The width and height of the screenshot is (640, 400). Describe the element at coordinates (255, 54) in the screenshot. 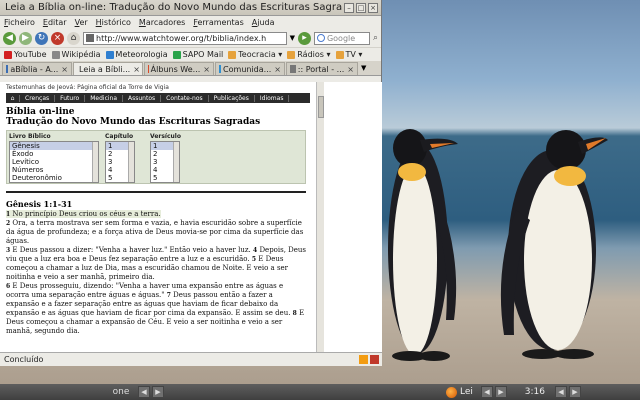

I see `bookmark-folder-teocracia: Teocracia ▾` at that location.